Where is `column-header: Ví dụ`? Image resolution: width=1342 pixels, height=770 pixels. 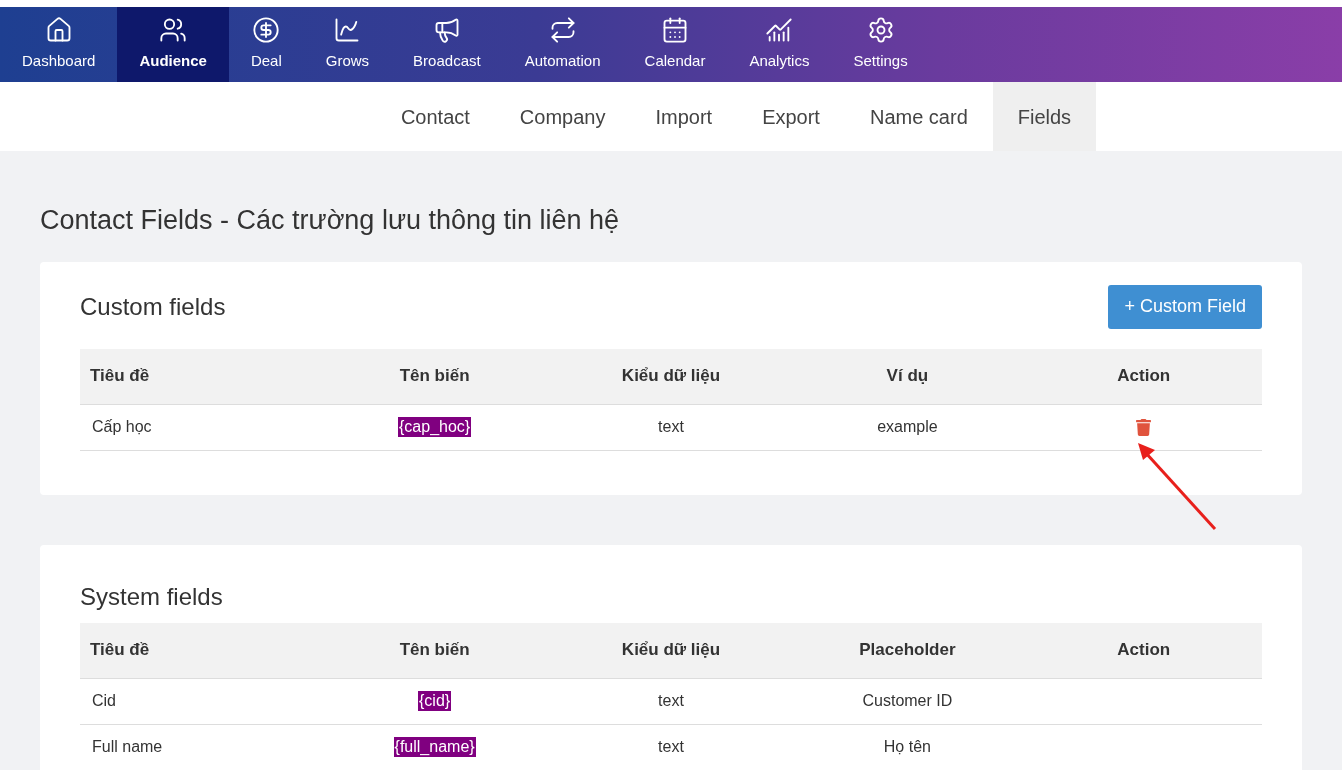 column-header: Ví dụ is located at coordinates (907, 376).